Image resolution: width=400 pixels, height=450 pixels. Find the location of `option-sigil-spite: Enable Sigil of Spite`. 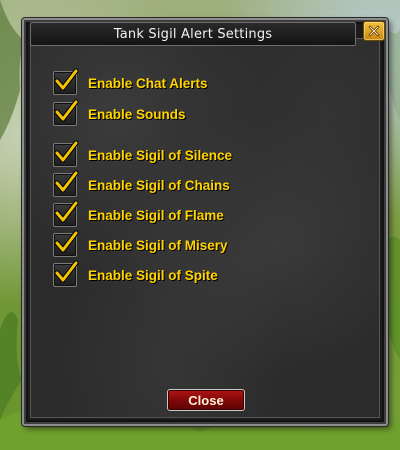

option-sigil-spite: Enable Sigil of Spite is located at coordinates (135, 273).